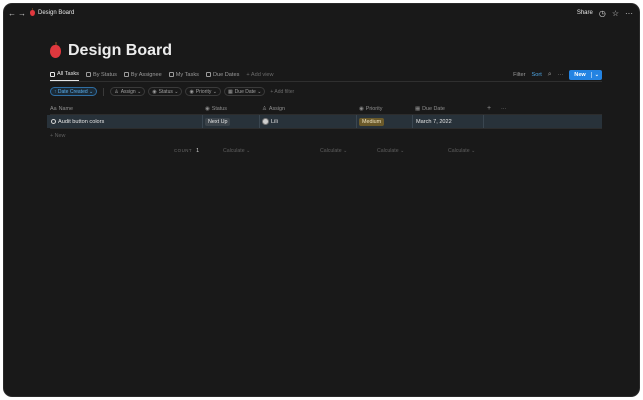  I want to click on add-column-button: +, so click(489, 108).